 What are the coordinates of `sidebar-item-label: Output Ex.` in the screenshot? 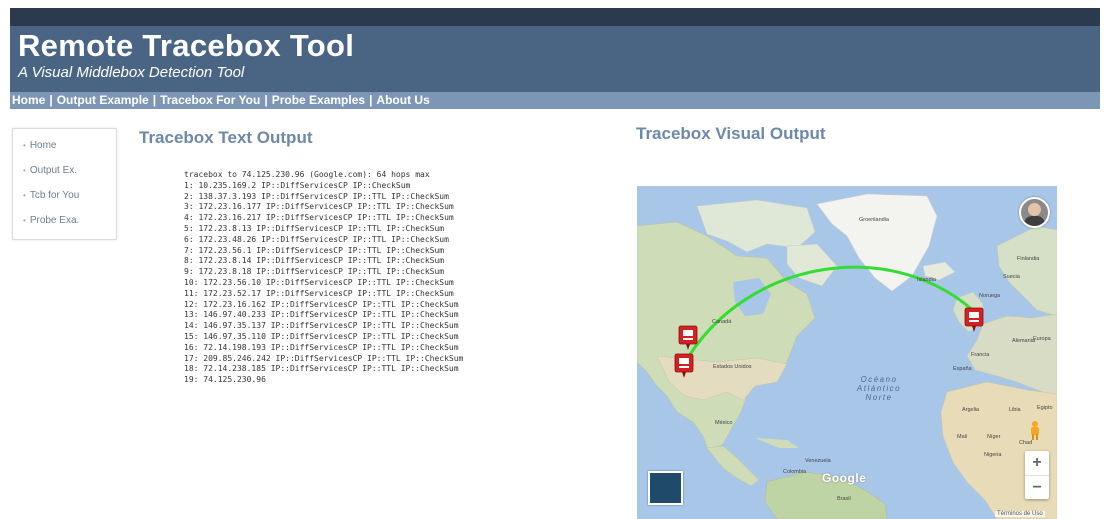 It's located at (53, 170).